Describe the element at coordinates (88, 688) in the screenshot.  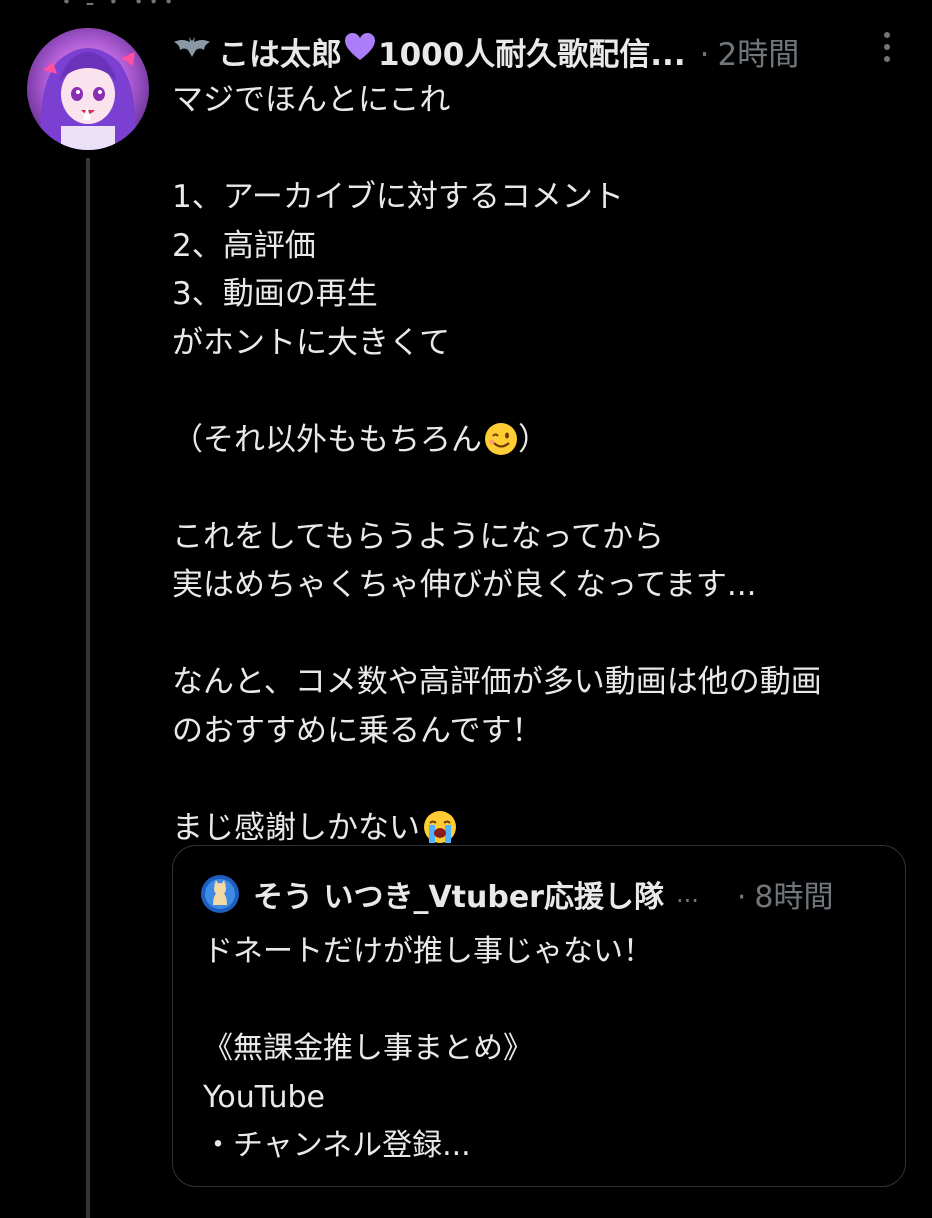
I see `thread-line` at that location.